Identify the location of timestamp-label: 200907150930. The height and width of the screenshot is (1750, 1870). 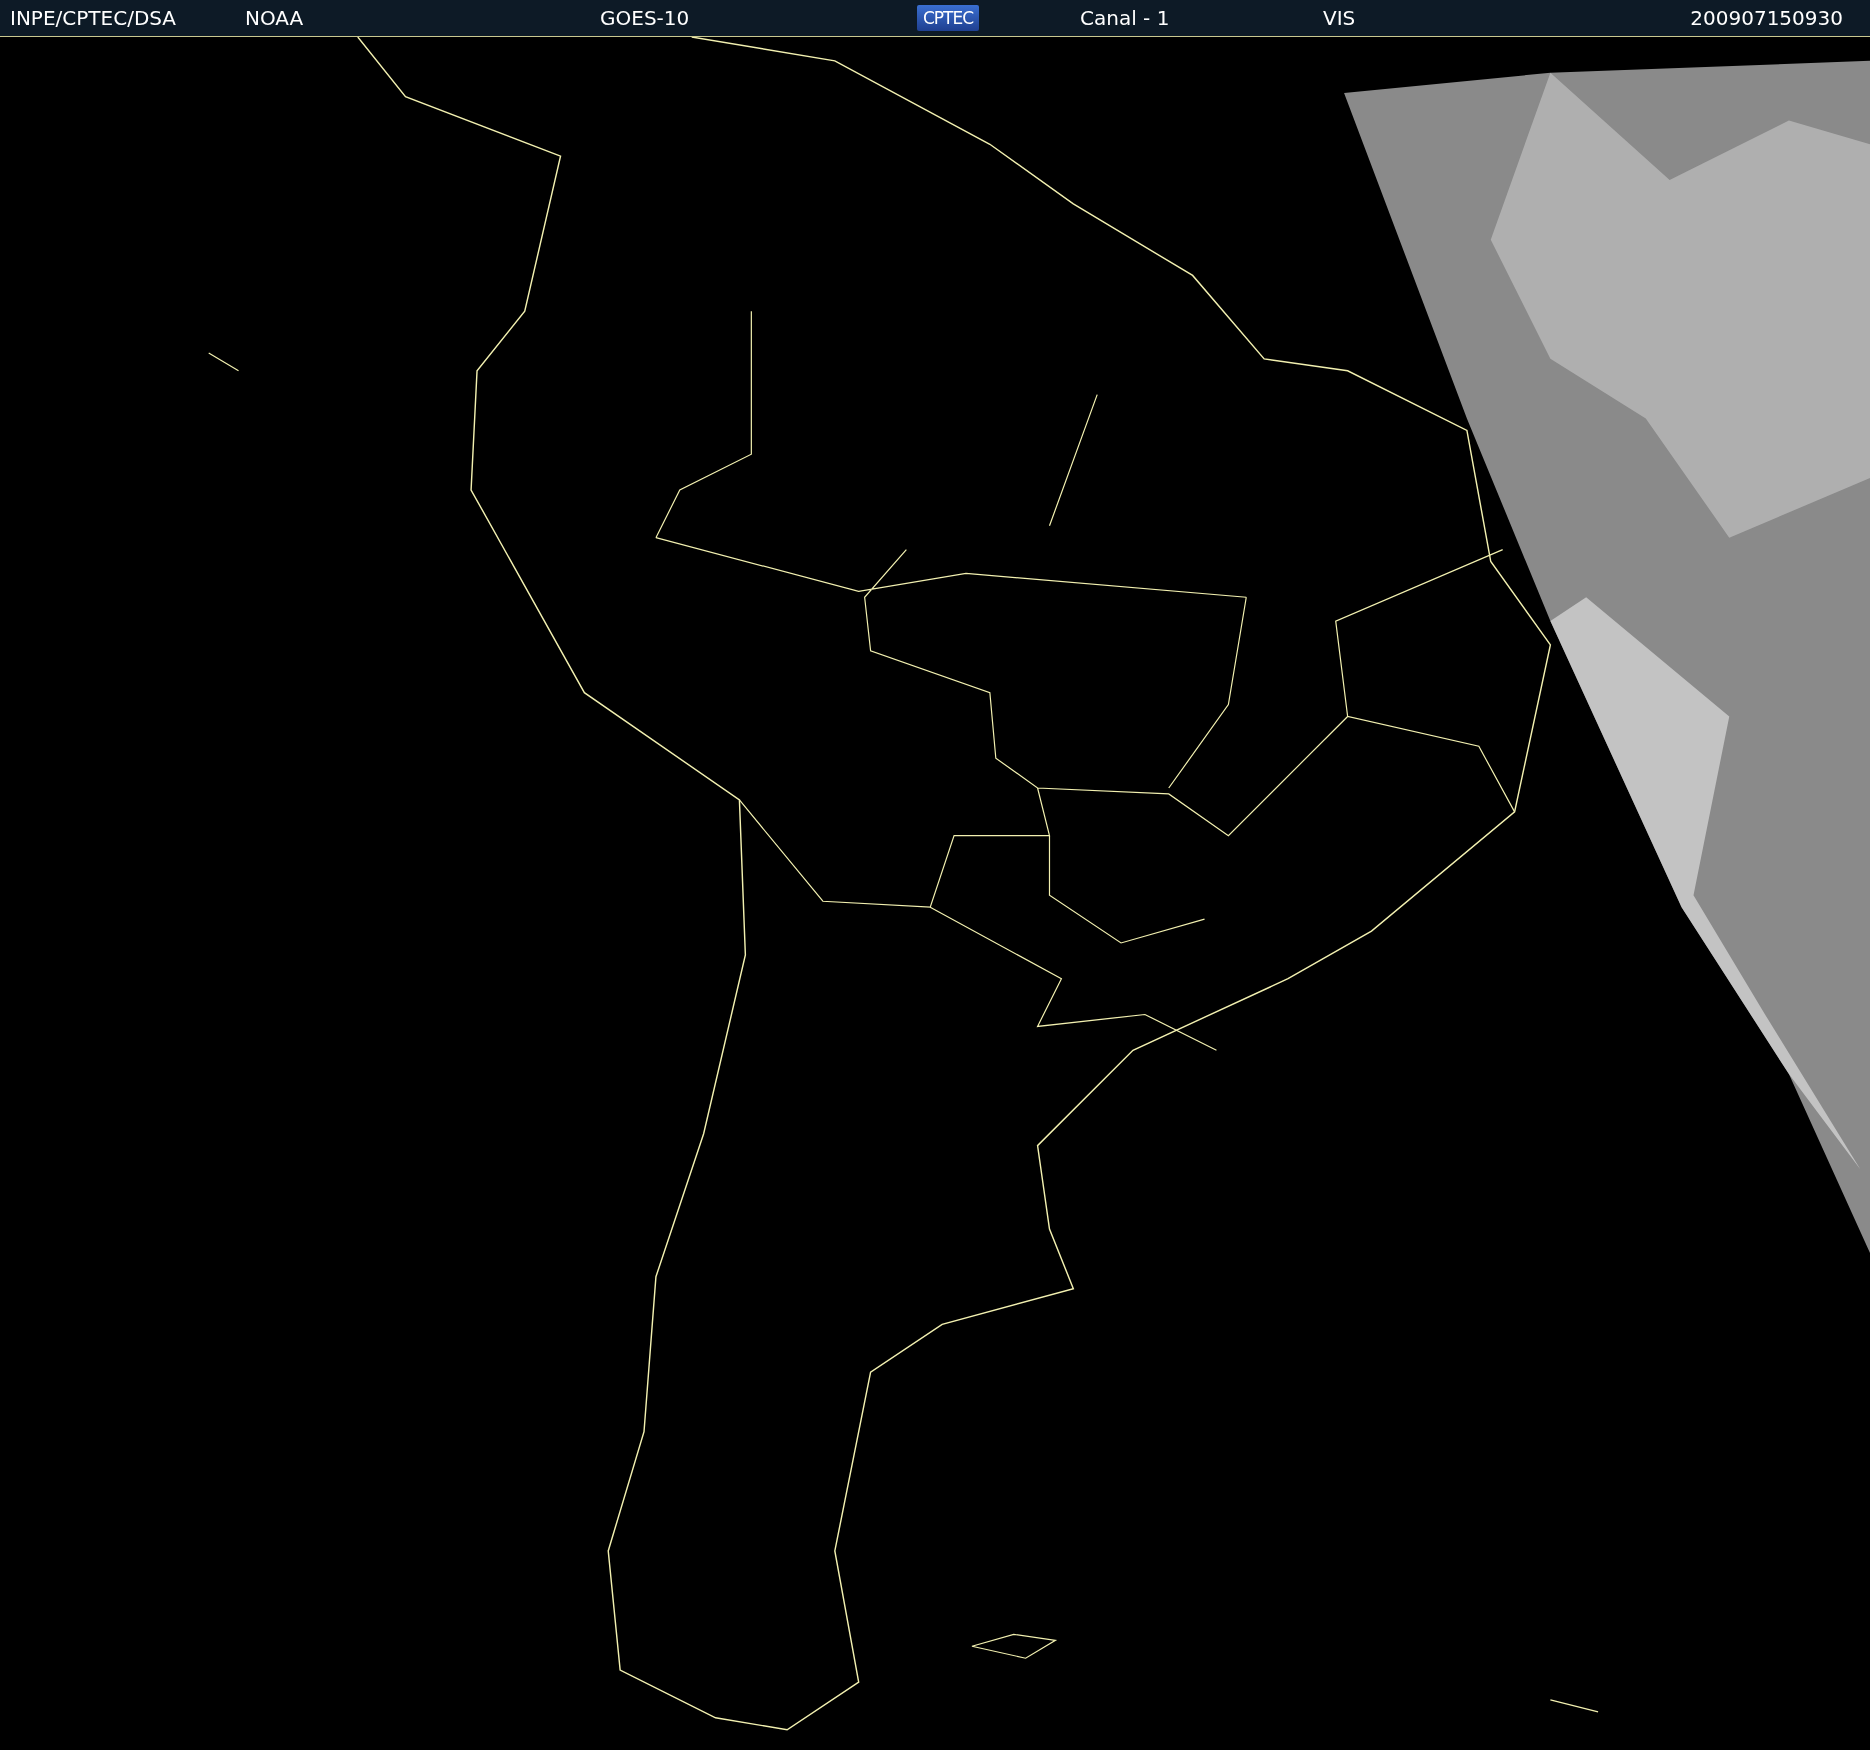
(1766, 18).